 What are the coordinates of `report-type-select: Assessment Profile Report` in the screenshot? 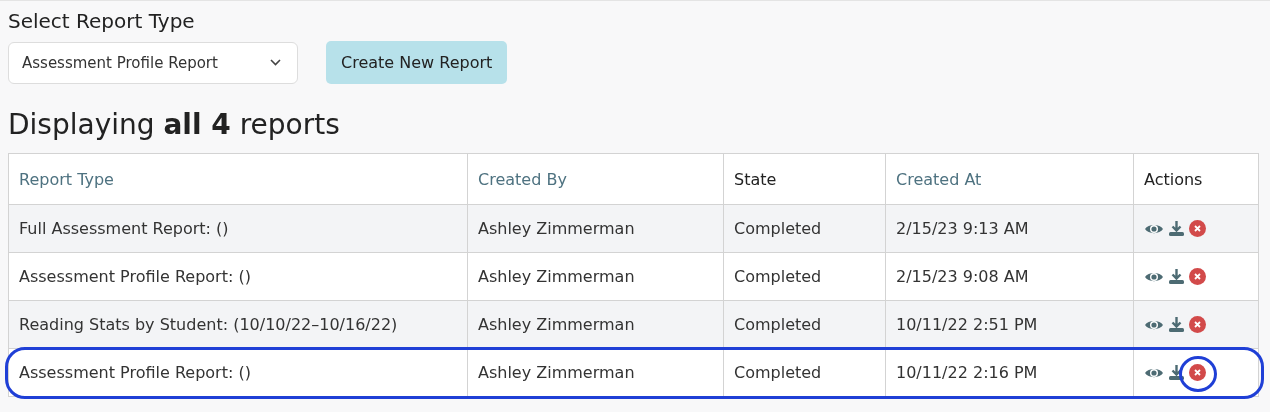 It's located at (153, 62).